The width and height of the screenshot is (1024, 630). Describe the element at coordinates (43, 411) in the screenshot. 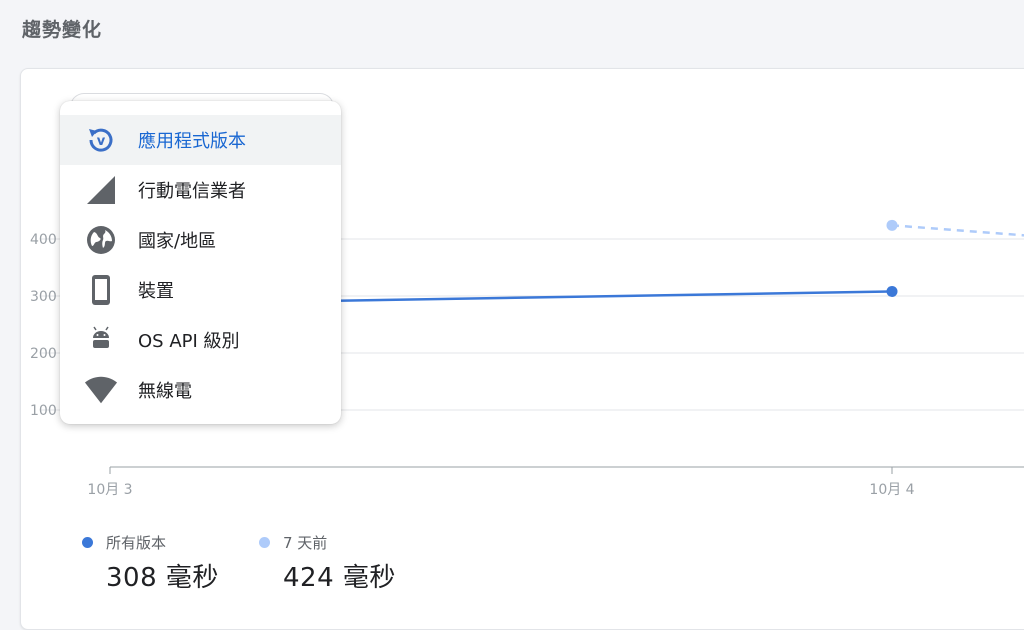

I see `y-tick-label: 100` at that location.